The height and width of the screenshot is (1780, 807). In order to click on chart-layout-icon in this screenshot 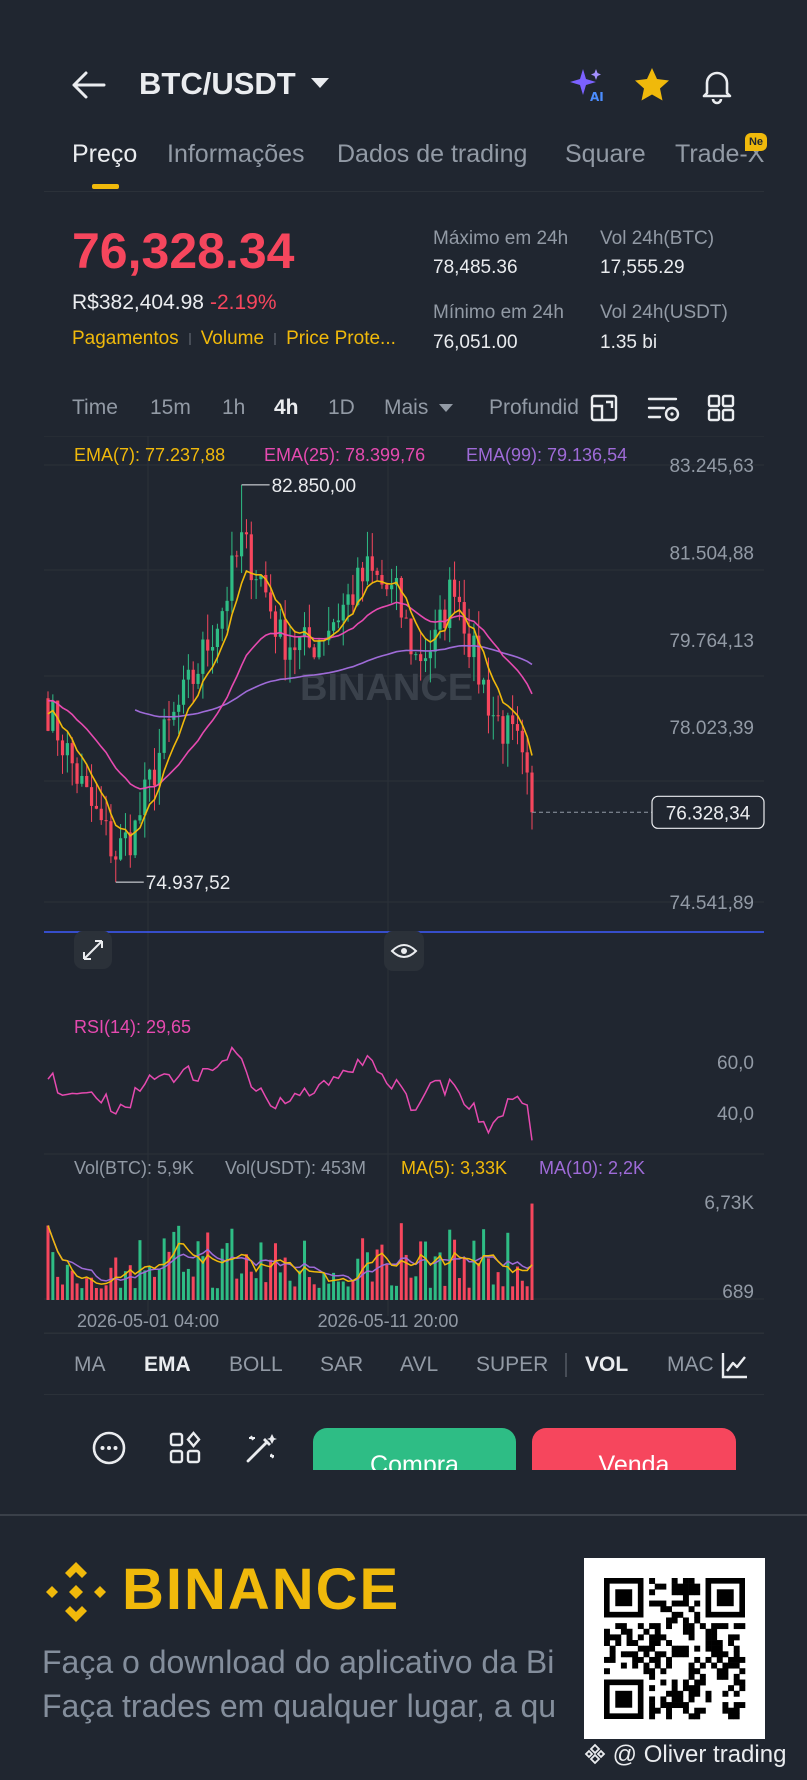, I will do `click(604, 408)`.